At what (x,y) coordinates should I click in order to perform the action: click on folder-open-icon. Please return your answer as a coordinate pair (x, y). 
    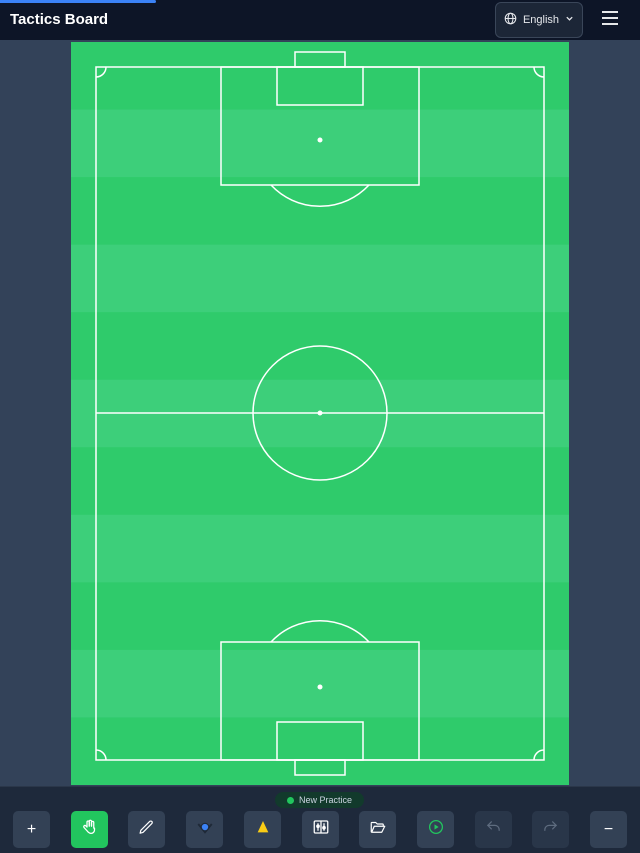
    Looking at the image, I should click on (378, 829).